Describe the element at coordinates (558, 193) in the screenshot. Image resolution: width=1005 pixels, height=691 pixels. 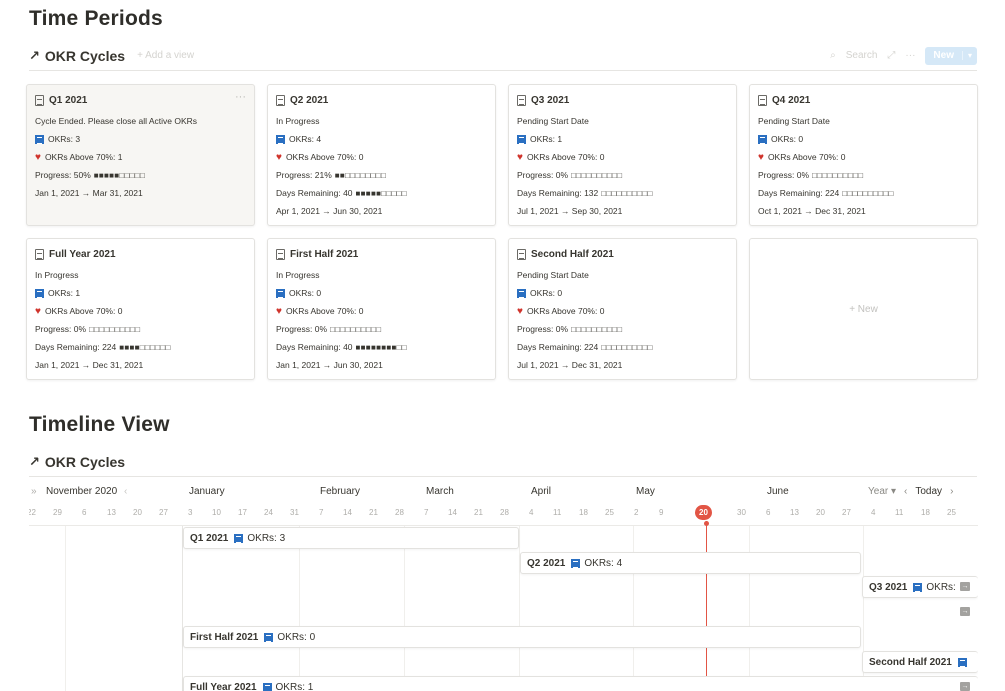
I see `card-days-remaining: Days Remaining: 132` at that location.